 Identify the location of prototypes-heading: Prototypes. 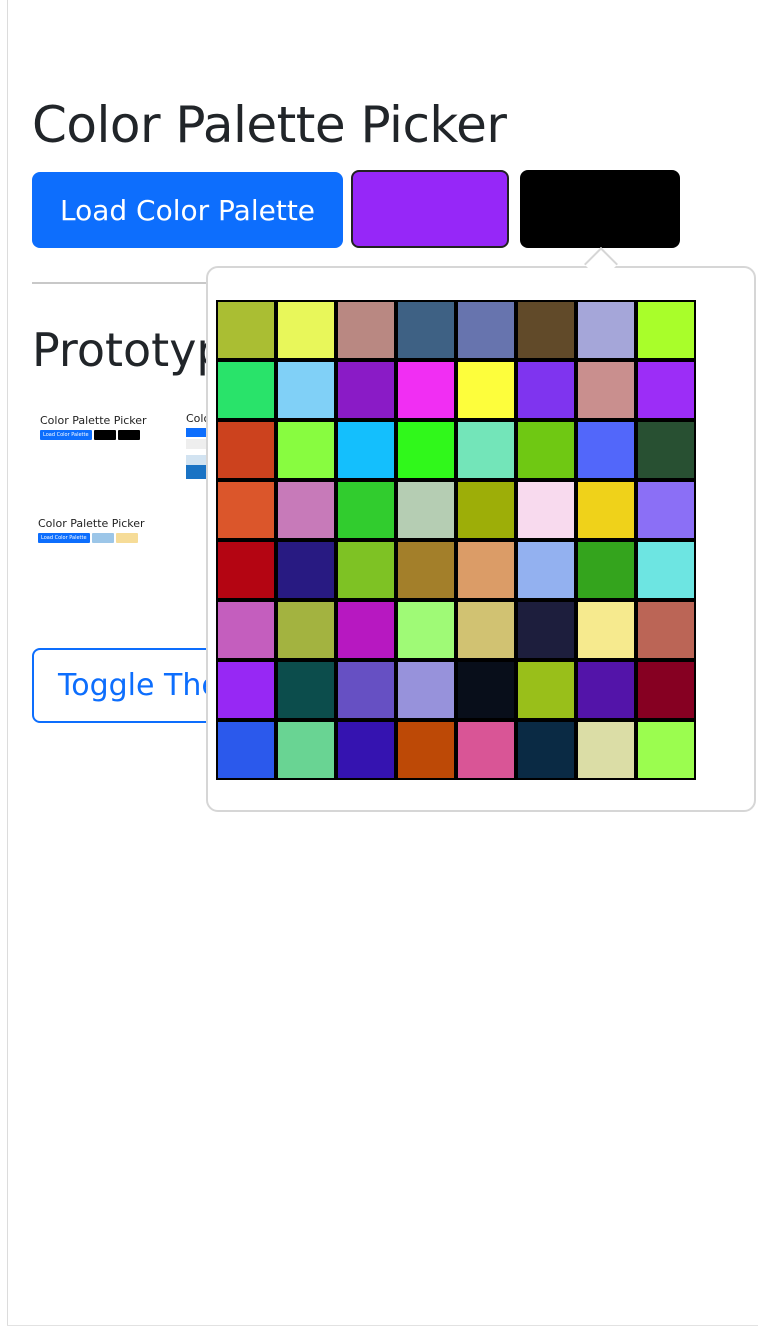
(122, 350).